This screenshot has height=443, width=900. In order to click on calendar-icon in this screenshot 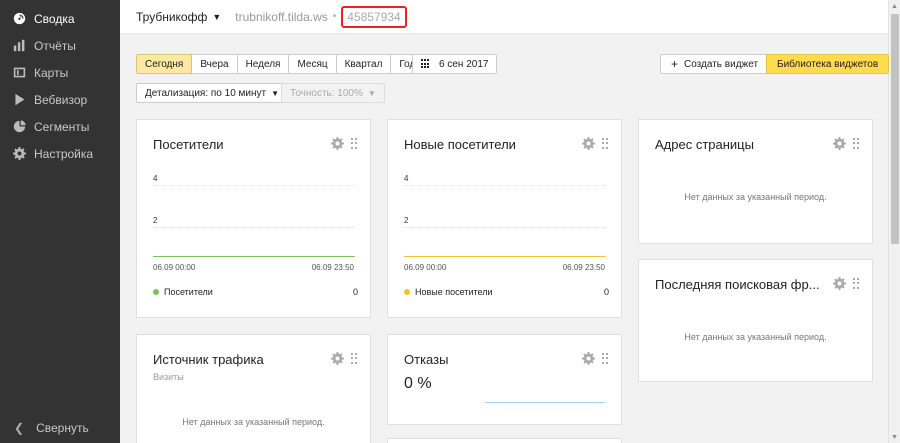, I will do `click(426, 64)`.